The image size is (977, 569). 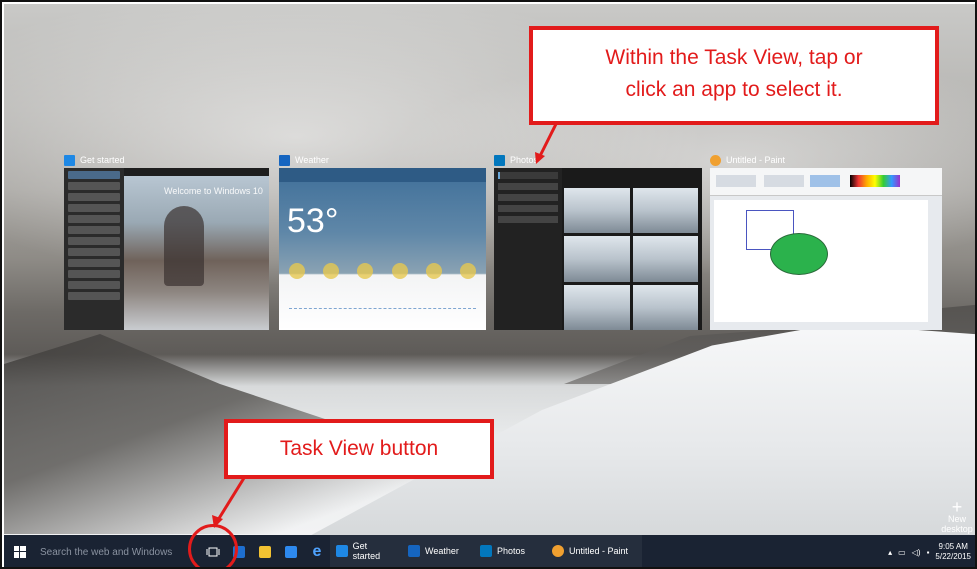 I want to click on task-view-window-photos: Photos, so click(x=598, y=241).